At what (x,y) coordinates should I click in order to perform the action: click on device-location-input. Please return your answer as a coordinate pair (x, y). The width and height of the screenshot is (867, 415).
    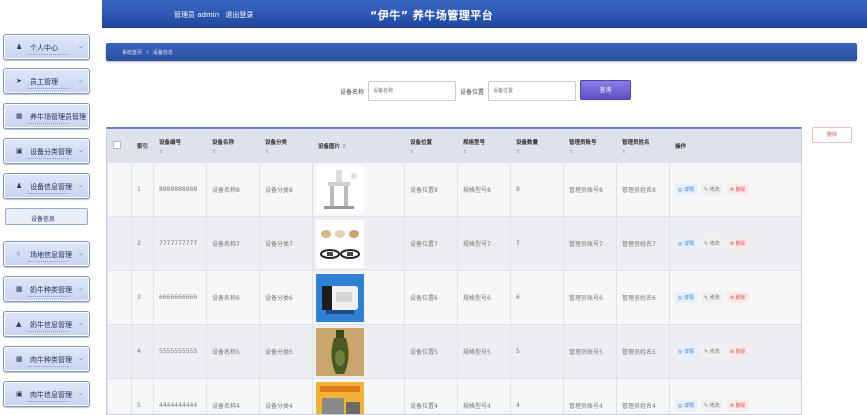
    Looking at the image, I should click on (532, 91).